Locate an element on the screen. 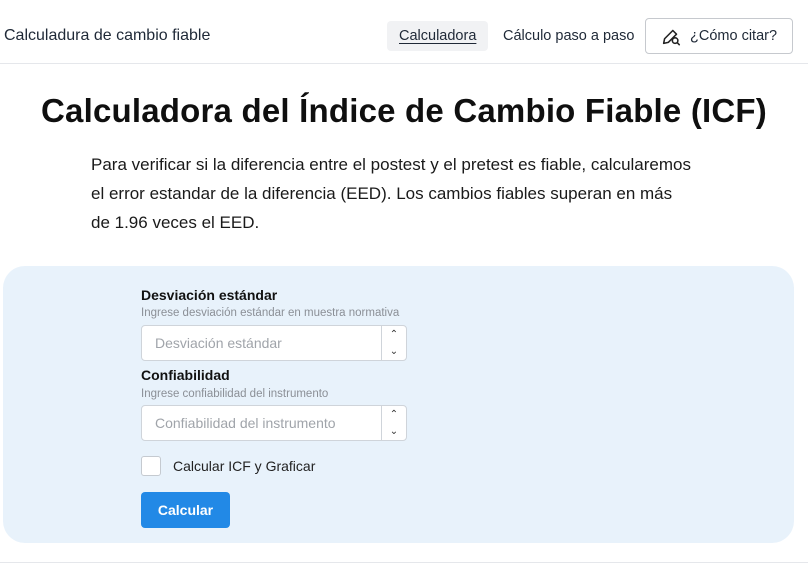  reliability-stepper: ⌃ ⌄ is located at coordinates (393, 423).